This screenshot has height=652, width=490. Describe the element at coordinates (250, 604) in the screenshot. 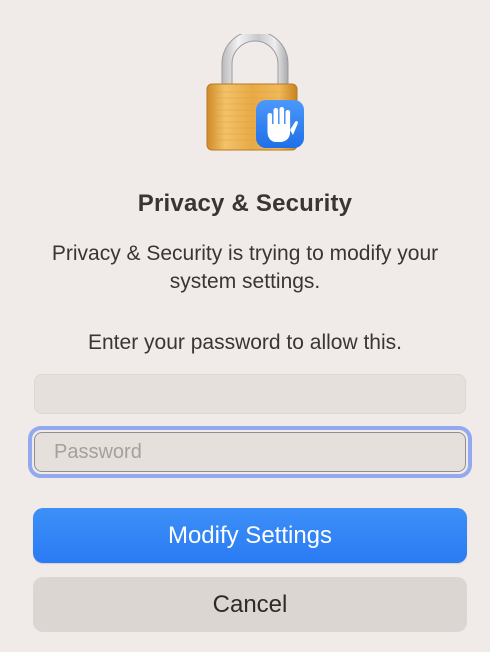

I see `cancel-button: Cancel` at that location.